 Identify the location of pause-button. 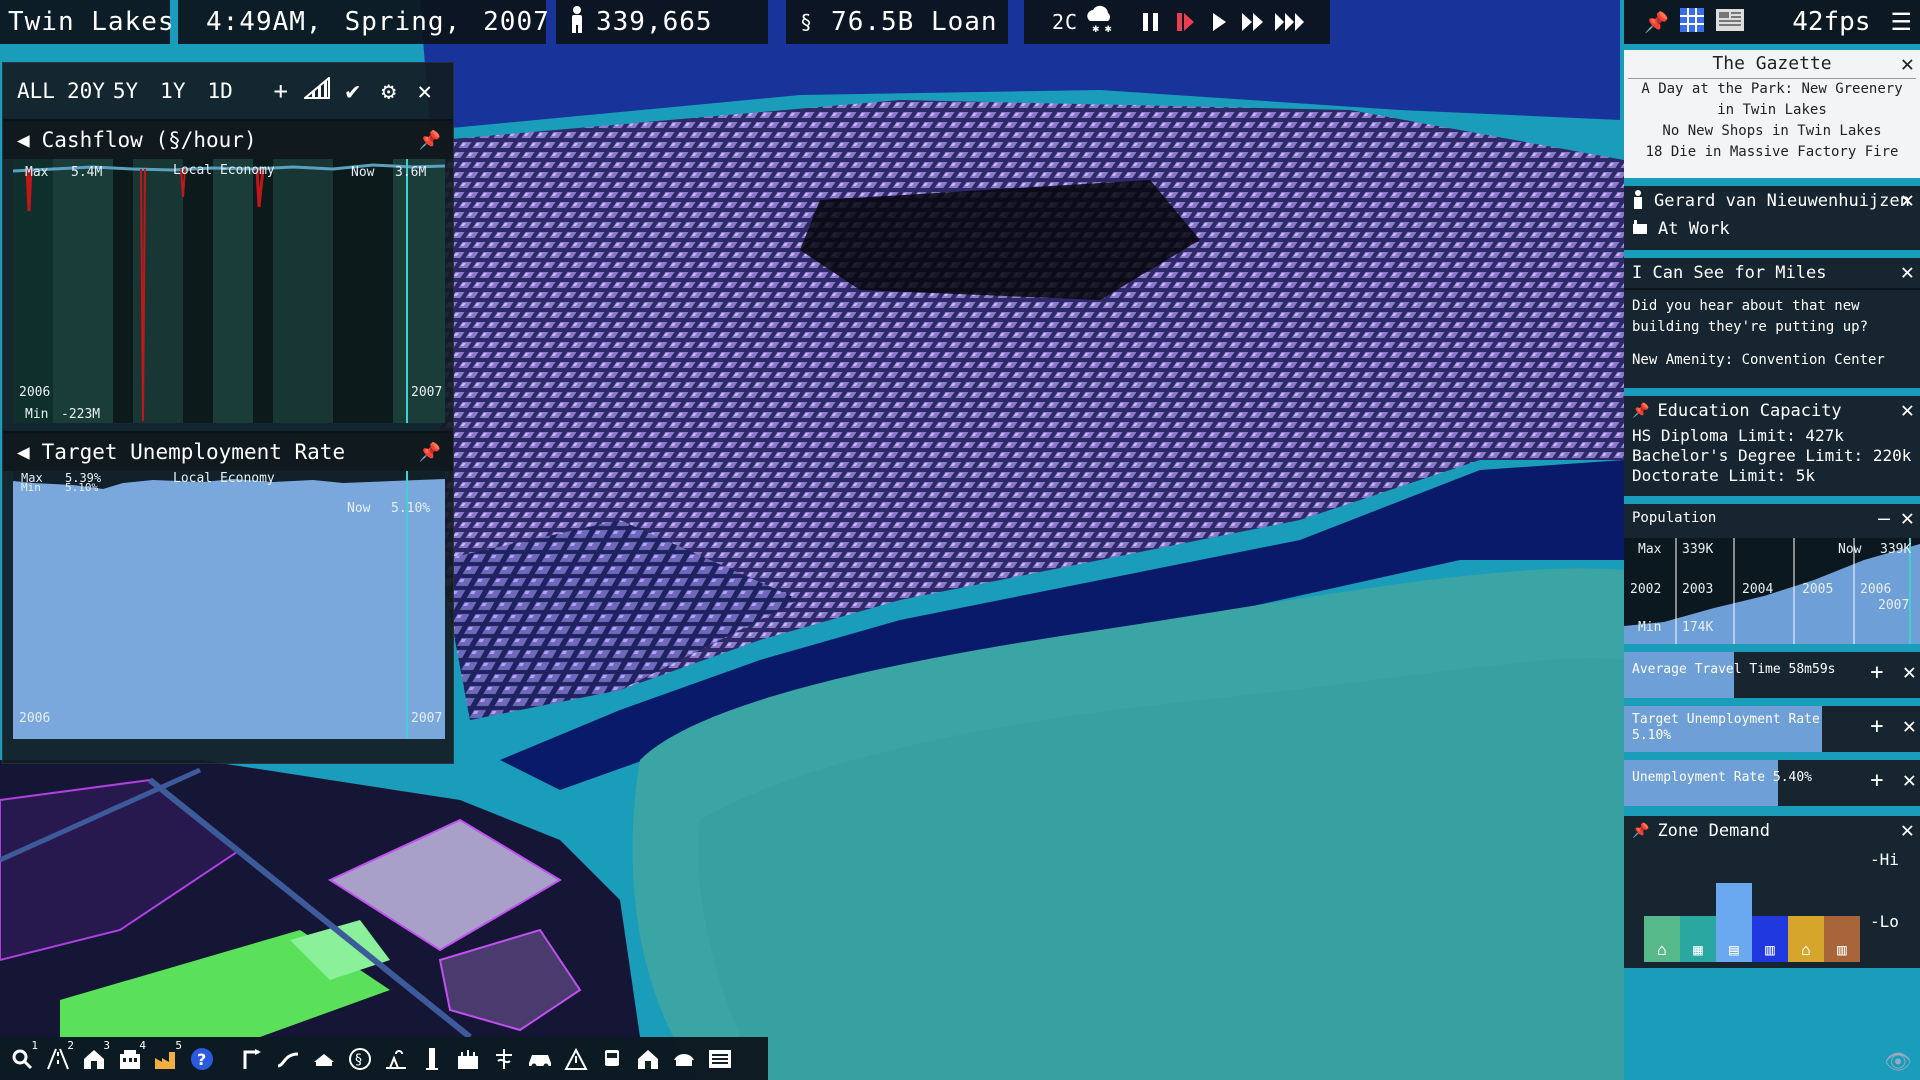
(1151, 22).